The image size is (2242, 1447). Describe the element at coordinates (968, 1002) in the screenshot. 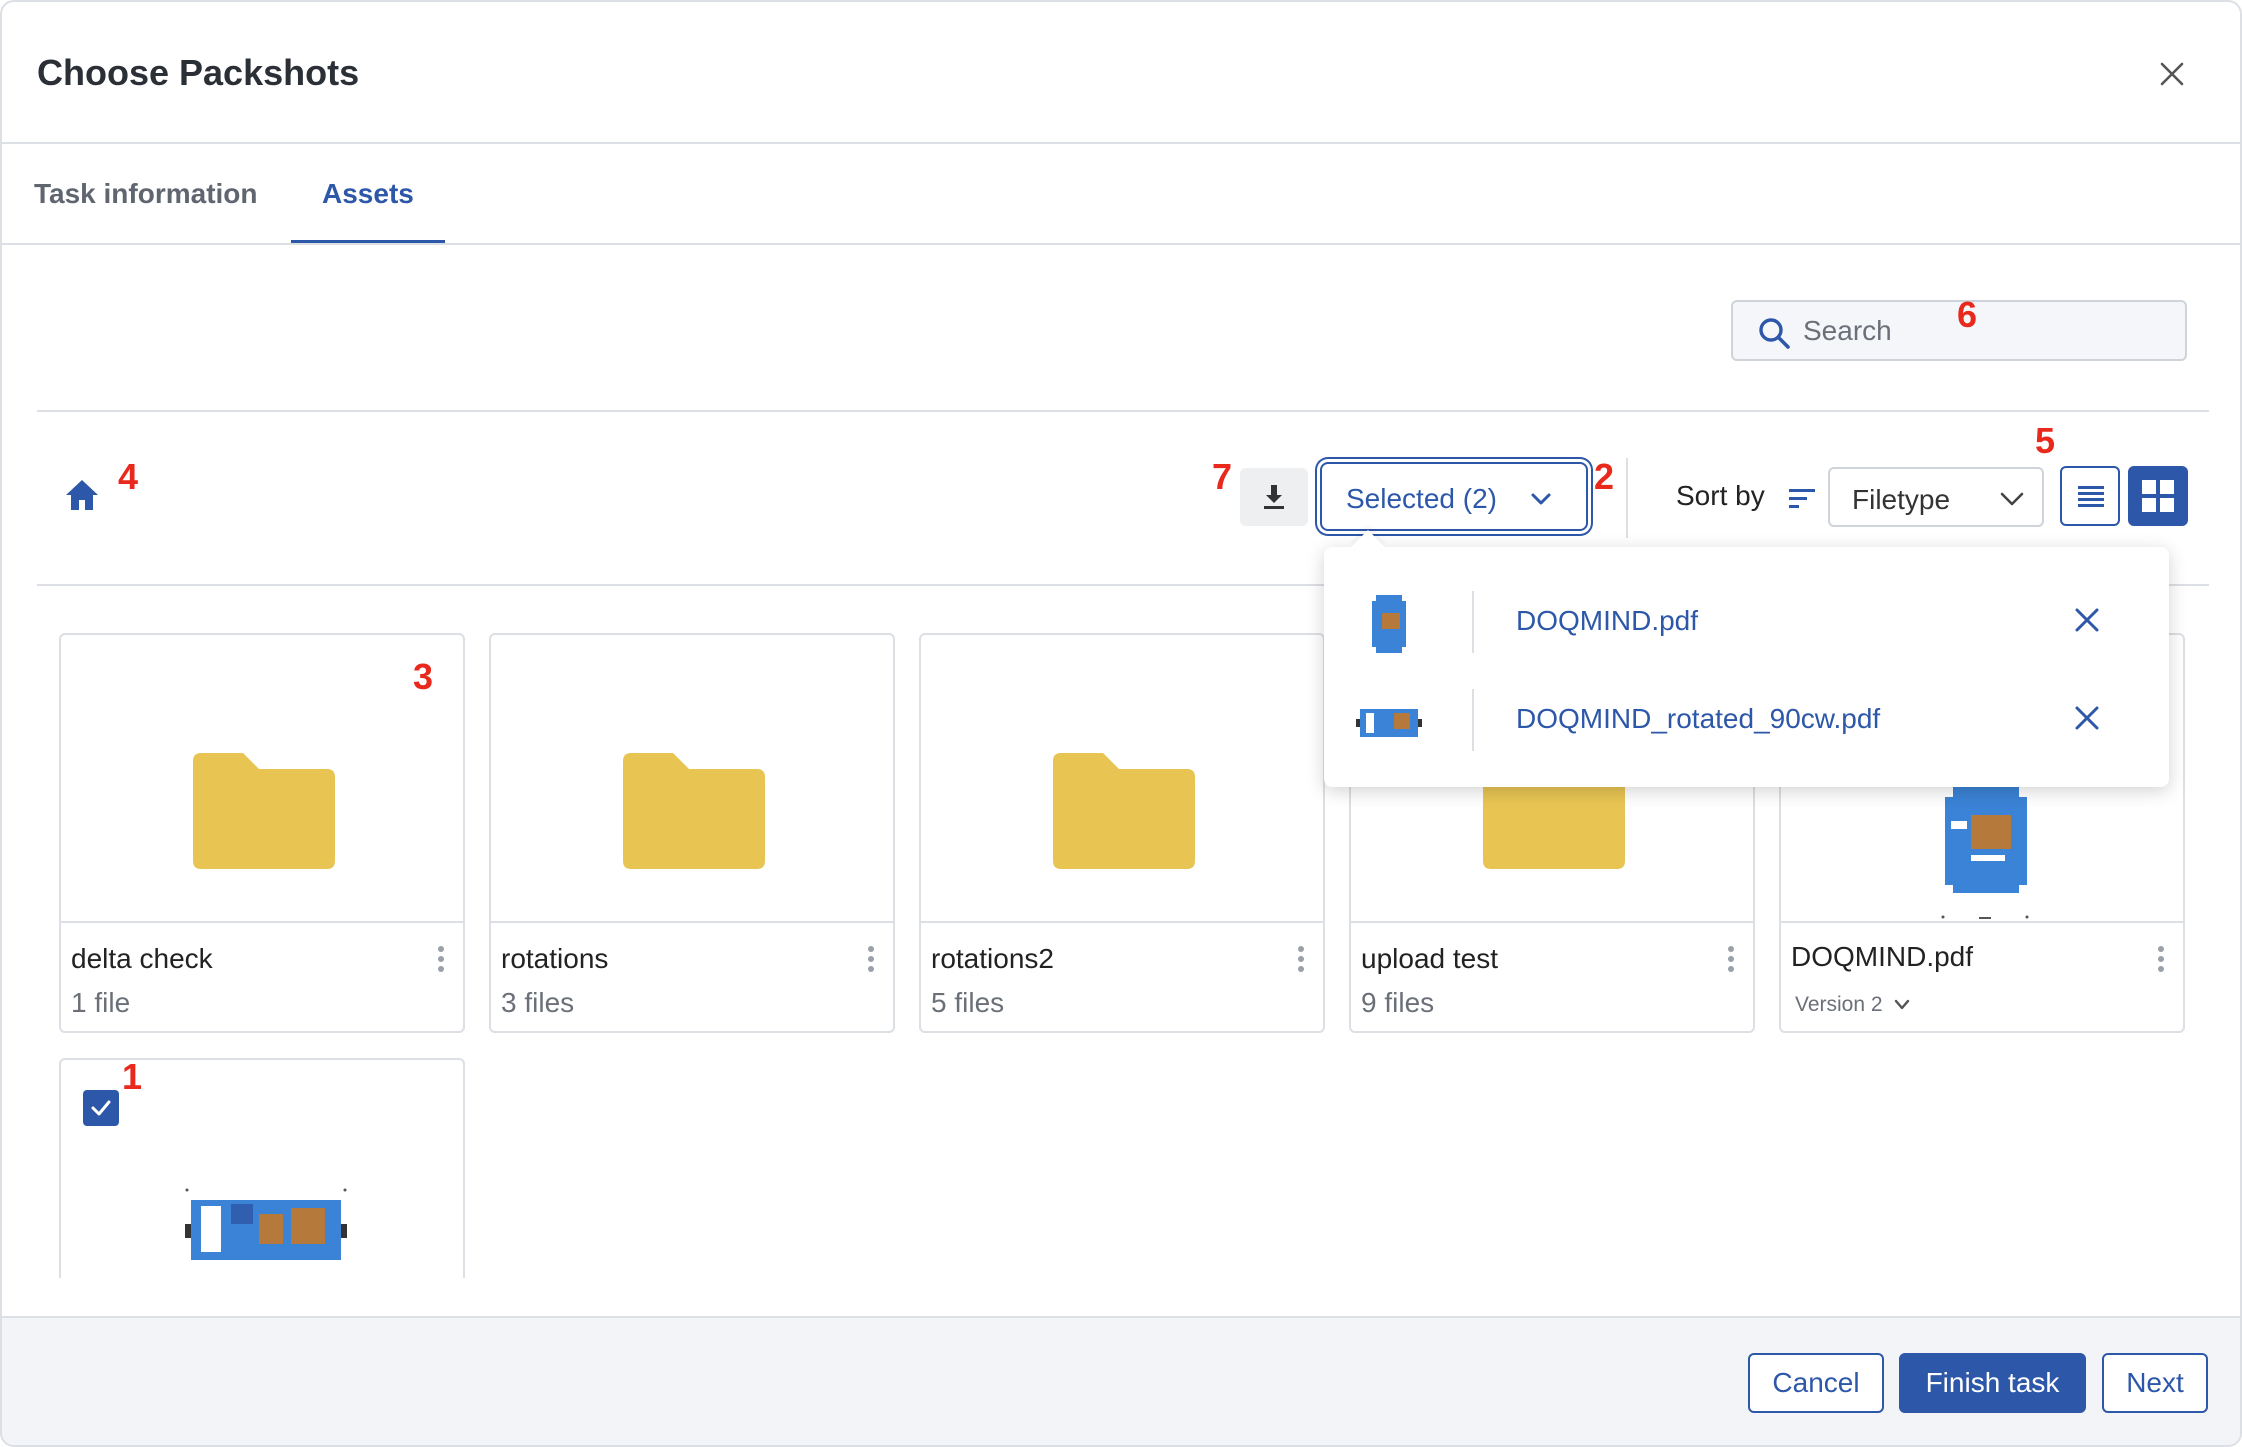

I see `folder-file-count: 5 files` at that location.